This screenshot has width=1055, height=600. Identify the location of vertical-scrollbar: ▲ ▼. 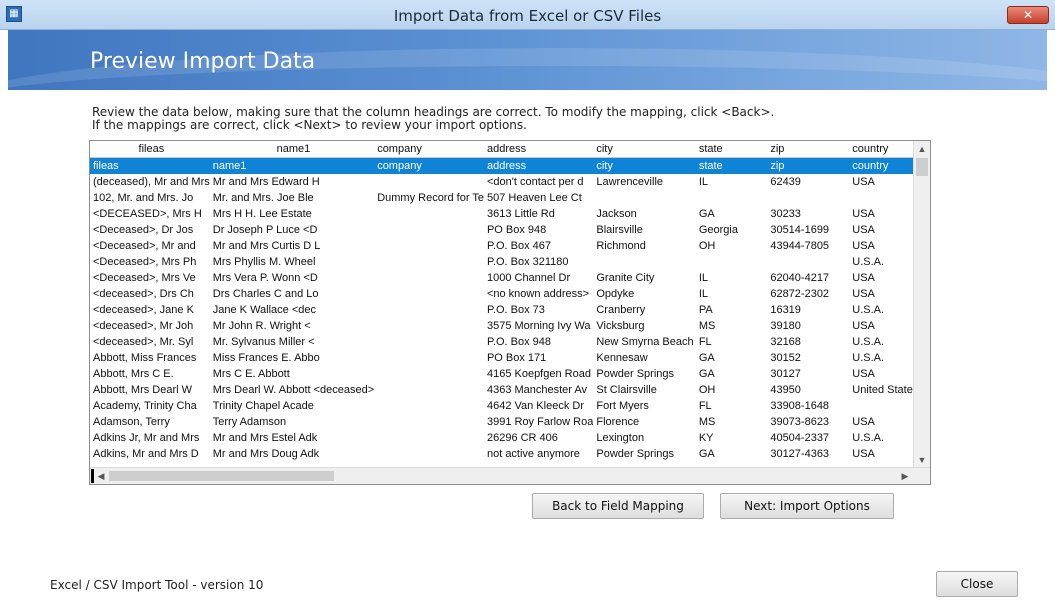
(921, 304).